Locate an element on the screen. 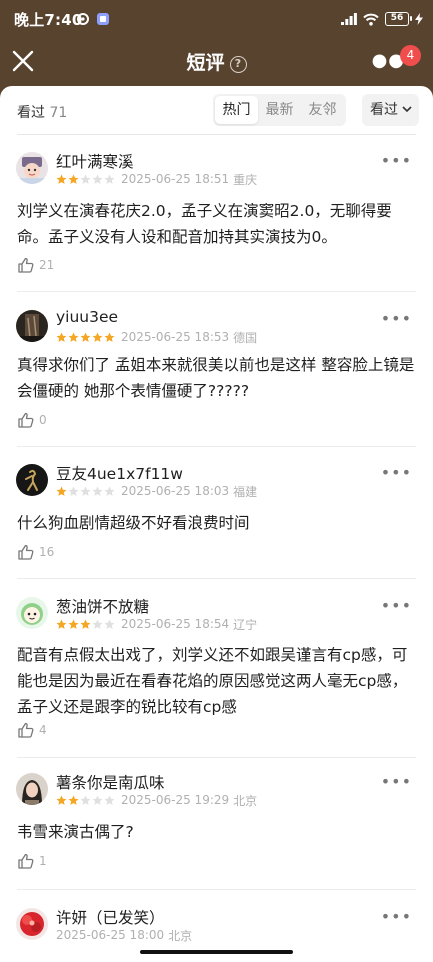  comment-username: 许妍（已发笑） is located at coordinates (110, 917).